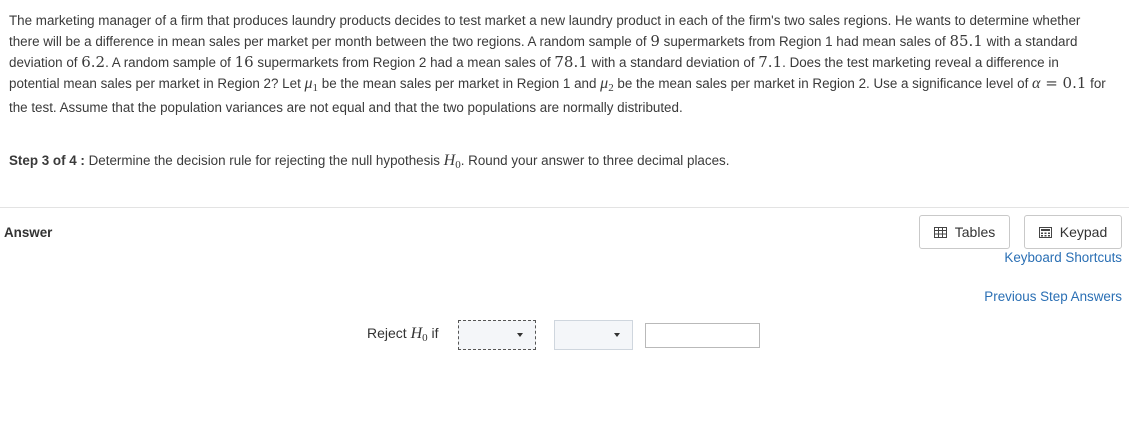 Image resolution: width=1129 pixels, height=438 pixels. I want to click on mu-1-symbol: μ1, so click(311, 84).